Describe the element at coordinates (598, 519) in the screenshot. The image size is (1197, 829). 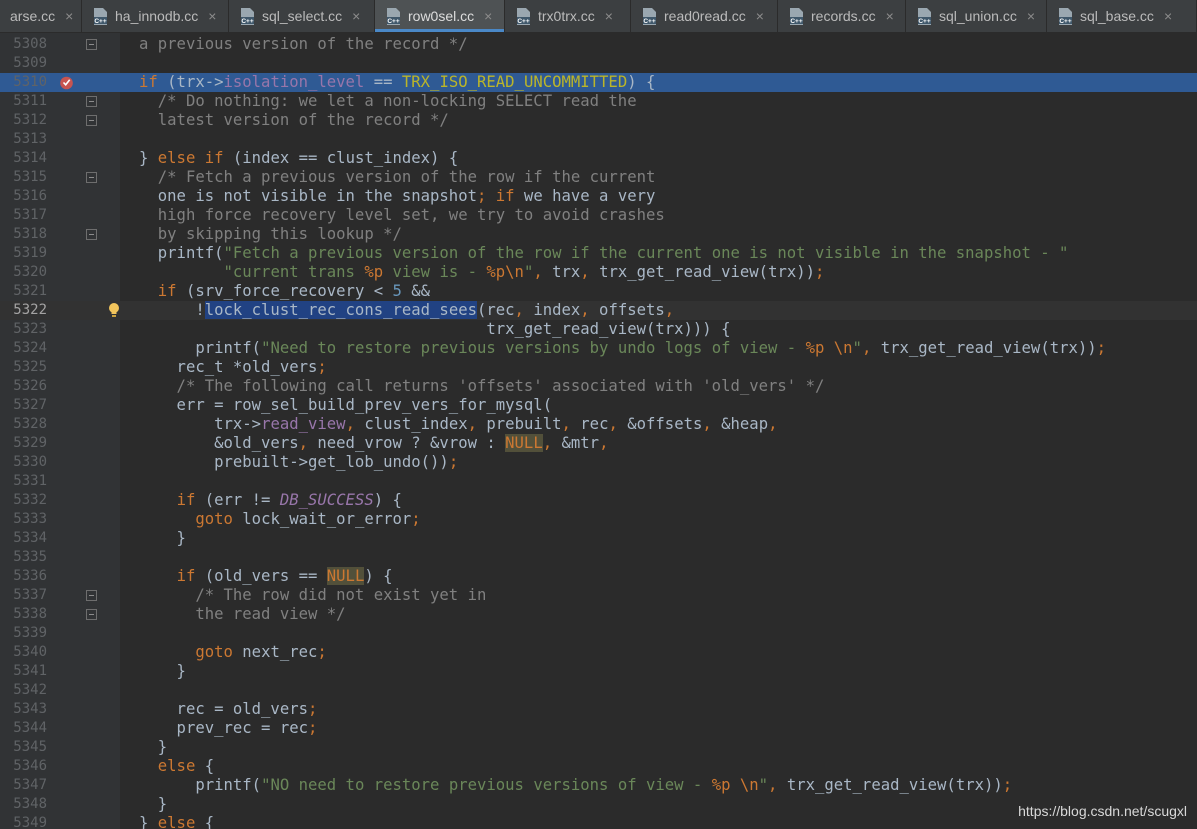
I see `code-line: 5333 goto lock_wait_or_error;` at that location.